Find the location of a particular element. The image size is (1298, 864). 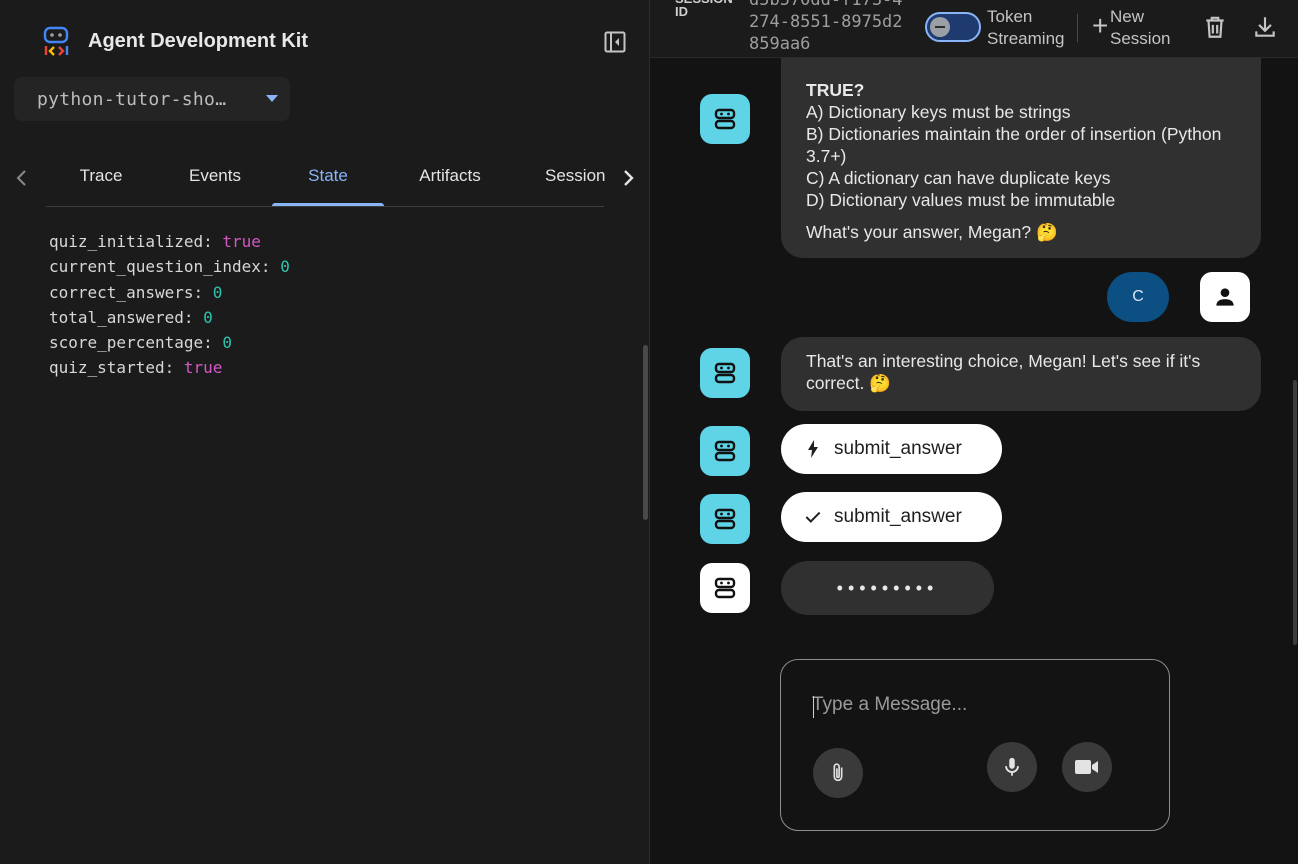

side-panel-scrollbar is located at coordinates (645, 432).